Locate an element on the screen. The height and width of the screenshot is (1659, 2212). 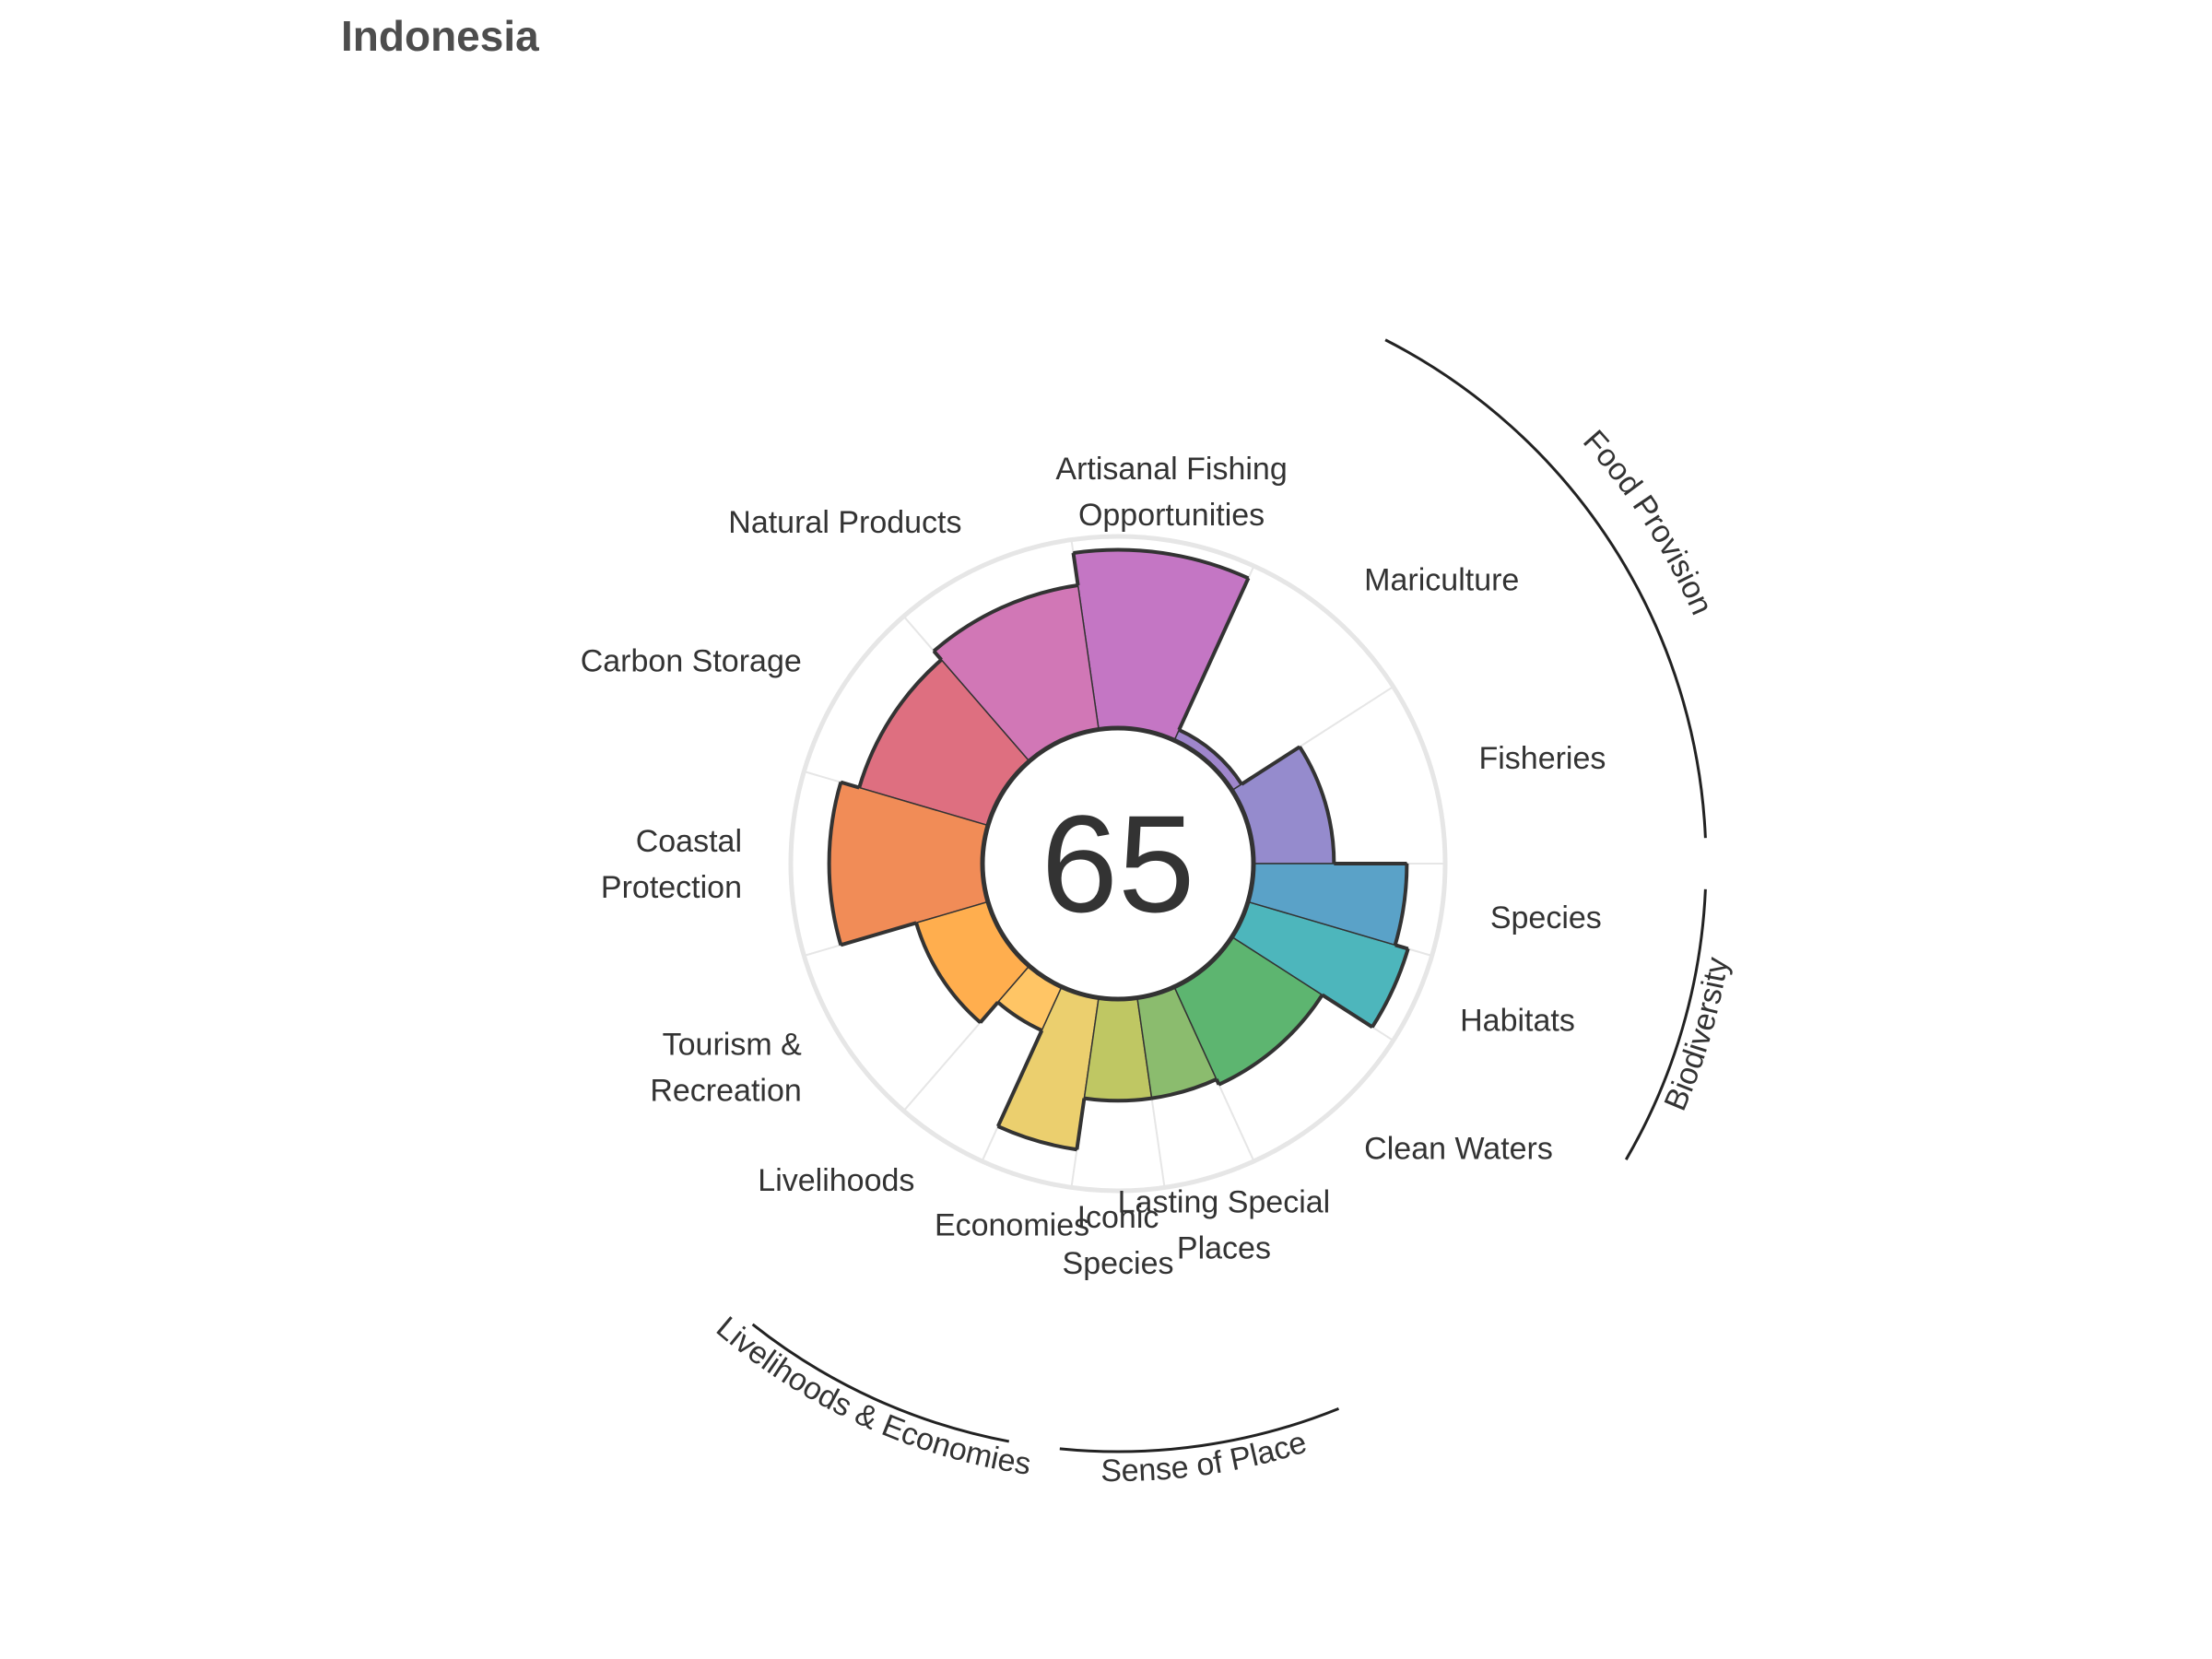
petal-label-natural_products: Natural Products is located at coordinates (844, 522).